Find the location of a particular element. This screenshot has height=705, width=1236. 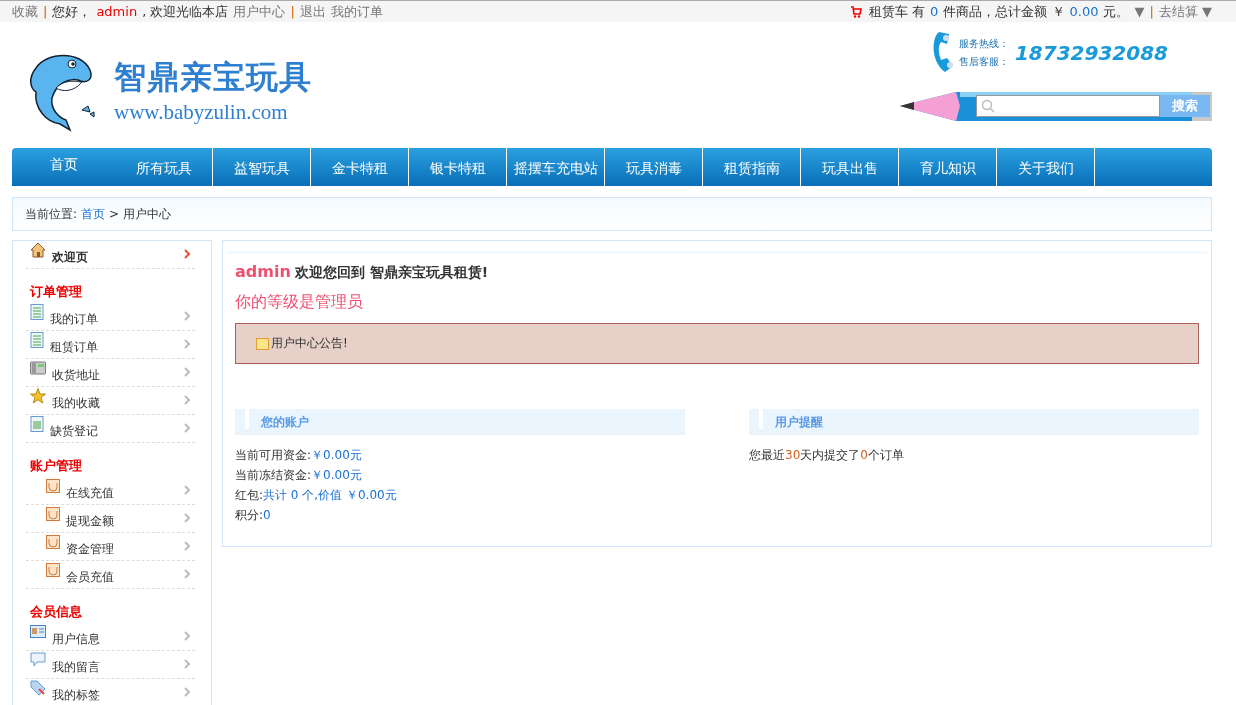

search-icon is located at coordinates (988, 106).